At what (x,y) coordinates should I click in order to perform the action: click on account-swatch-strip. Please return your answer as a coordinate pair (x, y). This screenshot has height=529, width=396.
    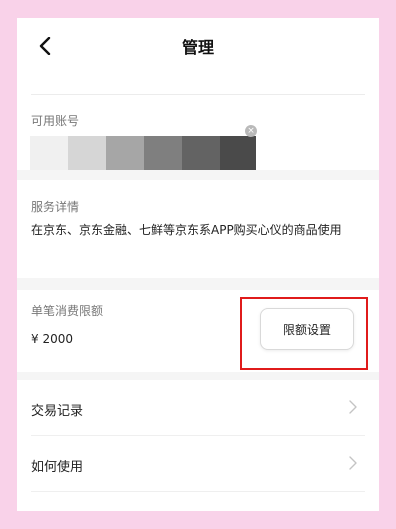
    Looking at the image, I should click on (143, 154).